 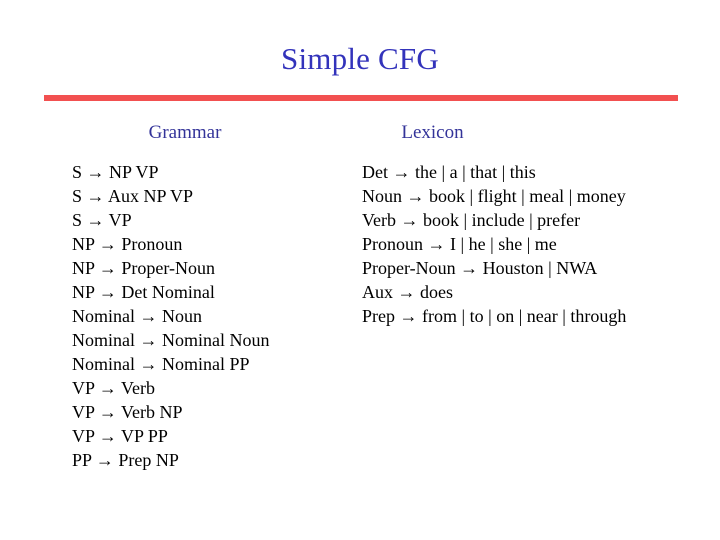 What do you see at coordinates (120, 436) in the screenshot?
I see `list-item: VP → VP PP` at bounding box center [120, 436].